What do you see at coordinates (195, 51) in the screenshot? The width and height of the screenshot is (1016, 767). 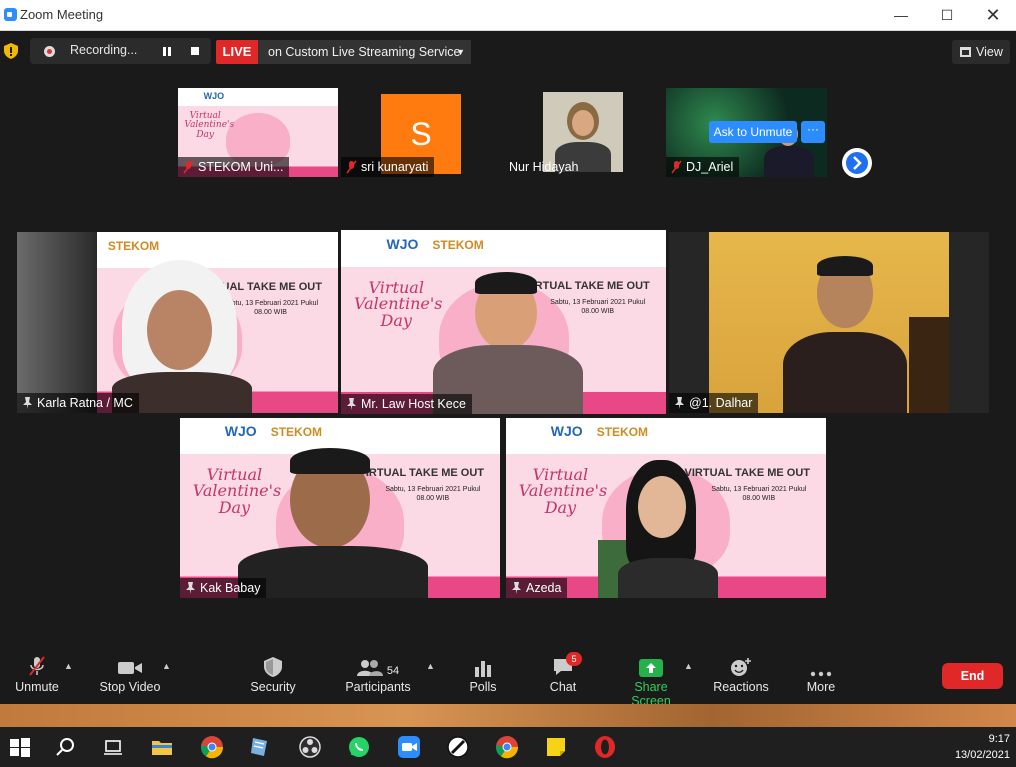 I see `stop-recording-button` at bounding box center [195, 51].